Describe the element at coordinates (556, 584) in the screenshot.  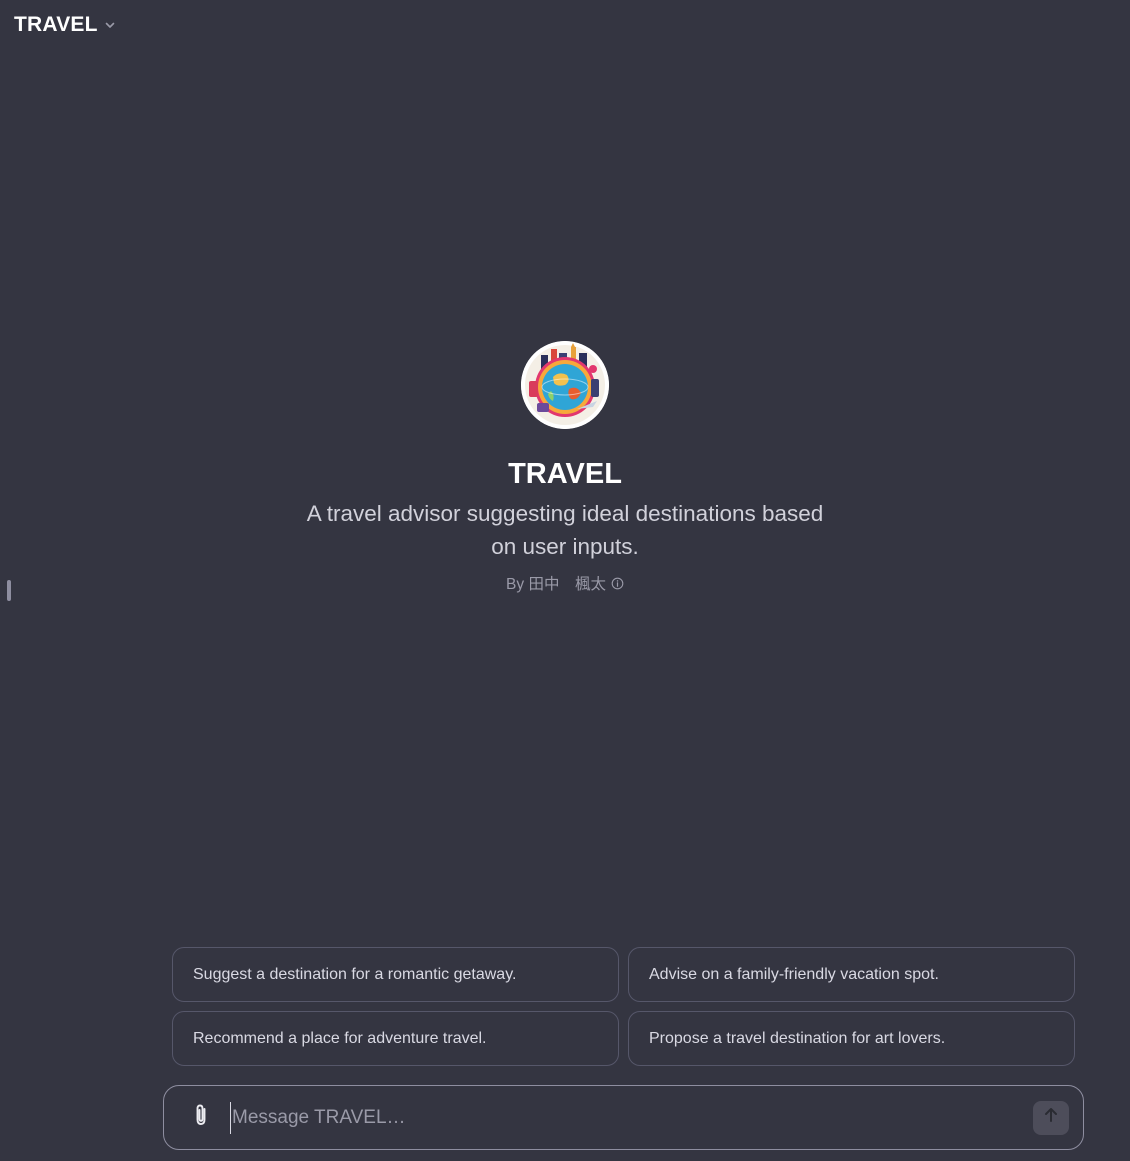
I see `gpt-author: By 田中 楓太` at that location.